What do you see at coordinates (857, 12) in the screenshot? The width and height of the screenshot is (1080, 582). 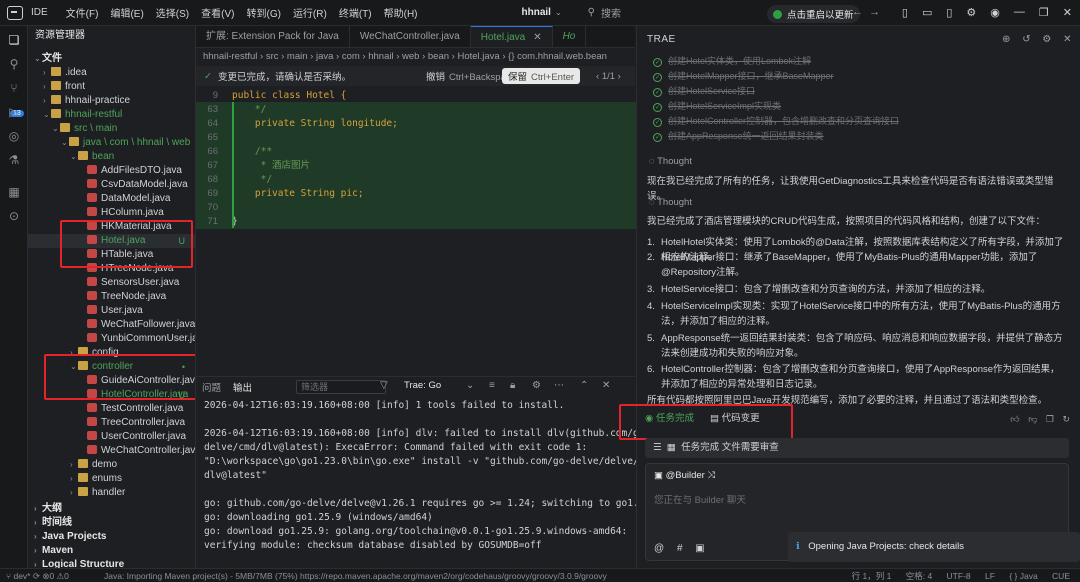 I see `back-icon: ←` at bounding box center [857, 12].